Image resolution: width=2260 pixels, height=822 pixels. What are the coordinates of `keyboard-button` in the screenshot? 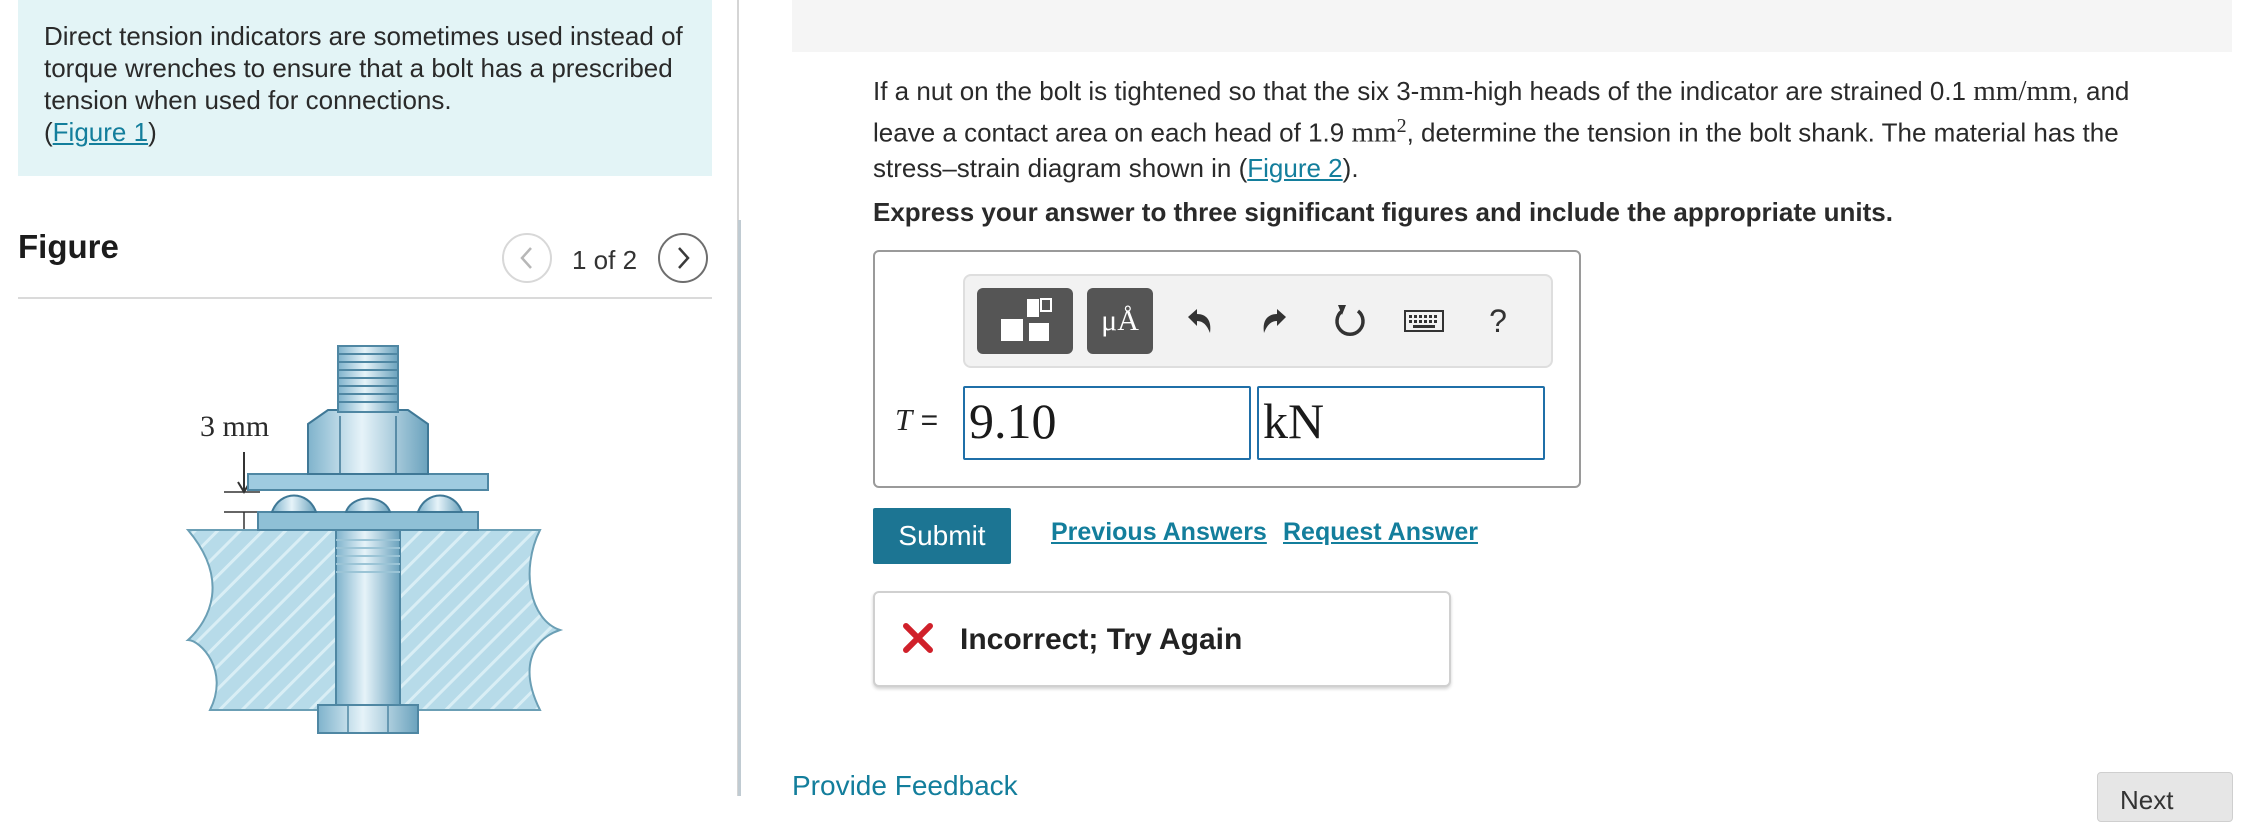 It's located at (1424, 321).